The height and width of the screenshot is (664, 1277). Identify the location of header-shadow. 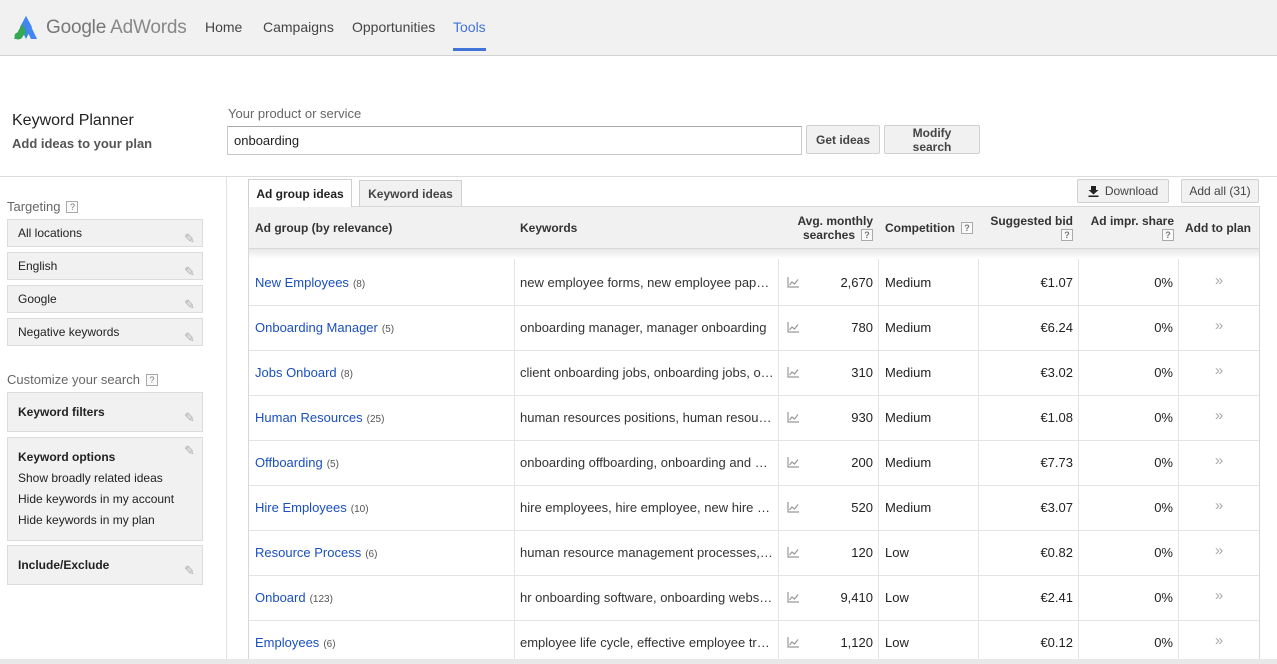
(754, 254).